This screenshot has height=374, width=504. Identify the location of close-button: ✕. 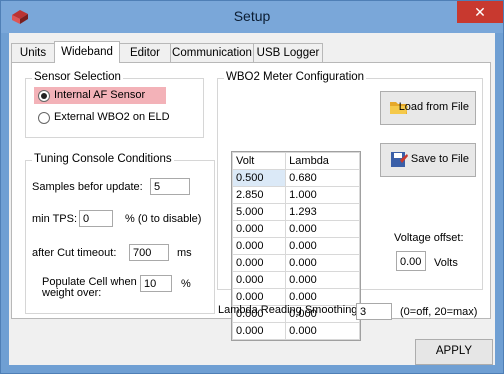
(480, 12).